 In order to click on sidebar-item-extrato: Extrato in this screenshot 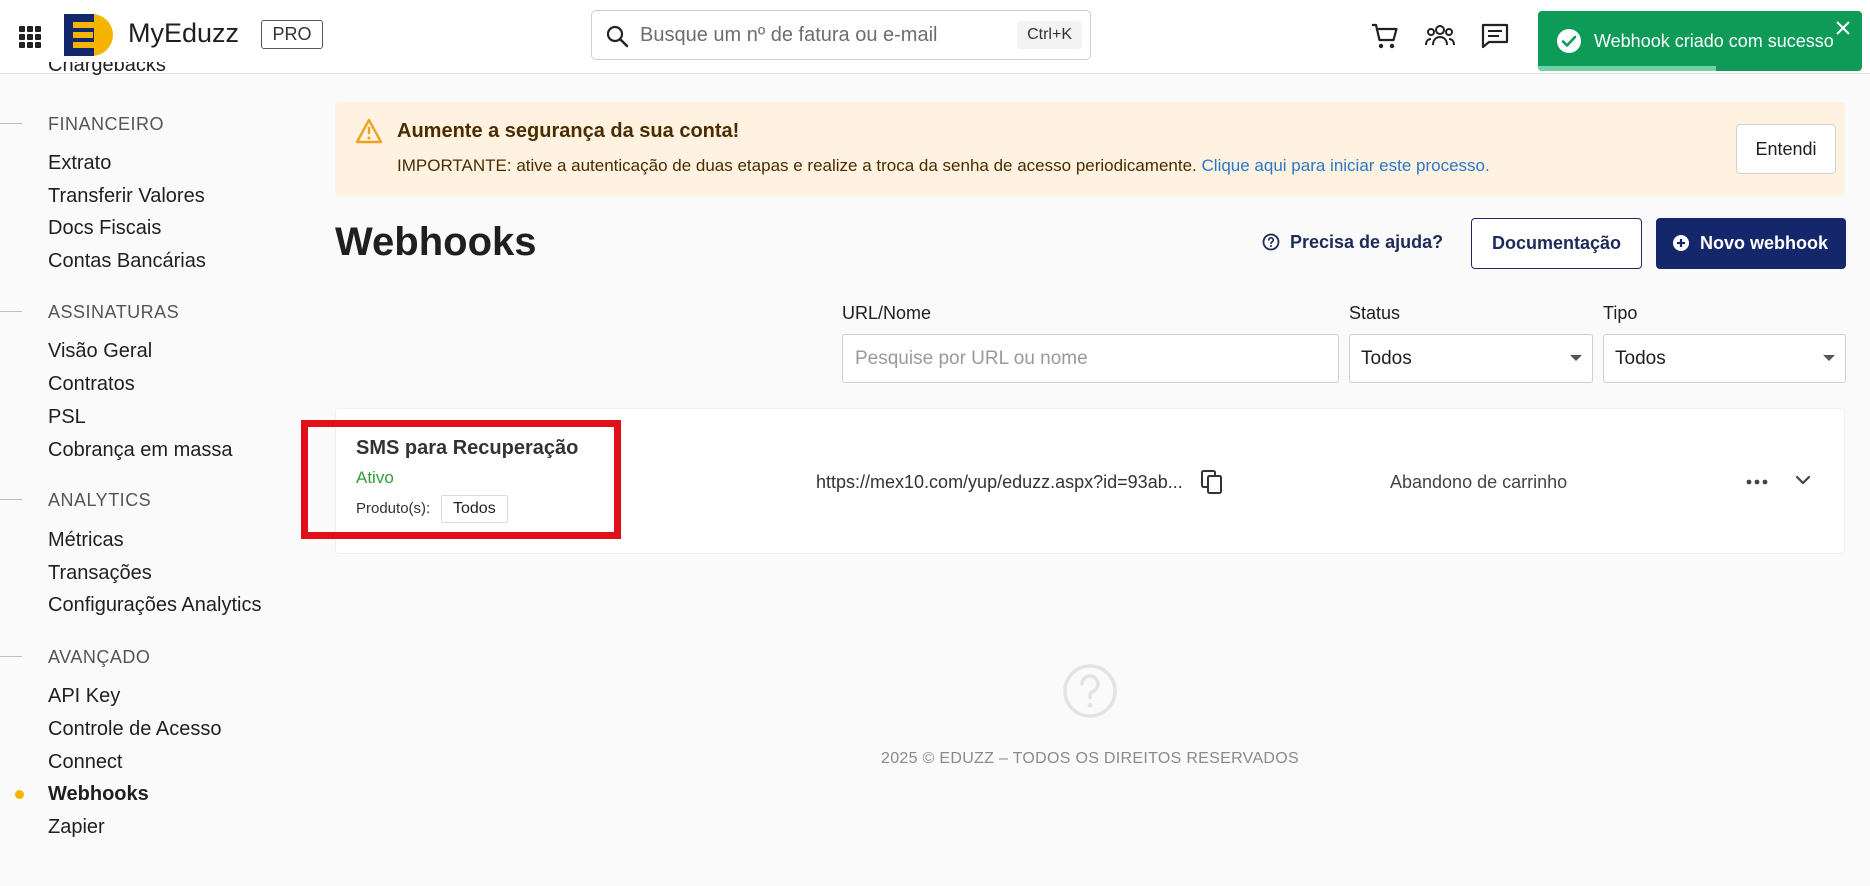, I will do `click(79, 163)`.